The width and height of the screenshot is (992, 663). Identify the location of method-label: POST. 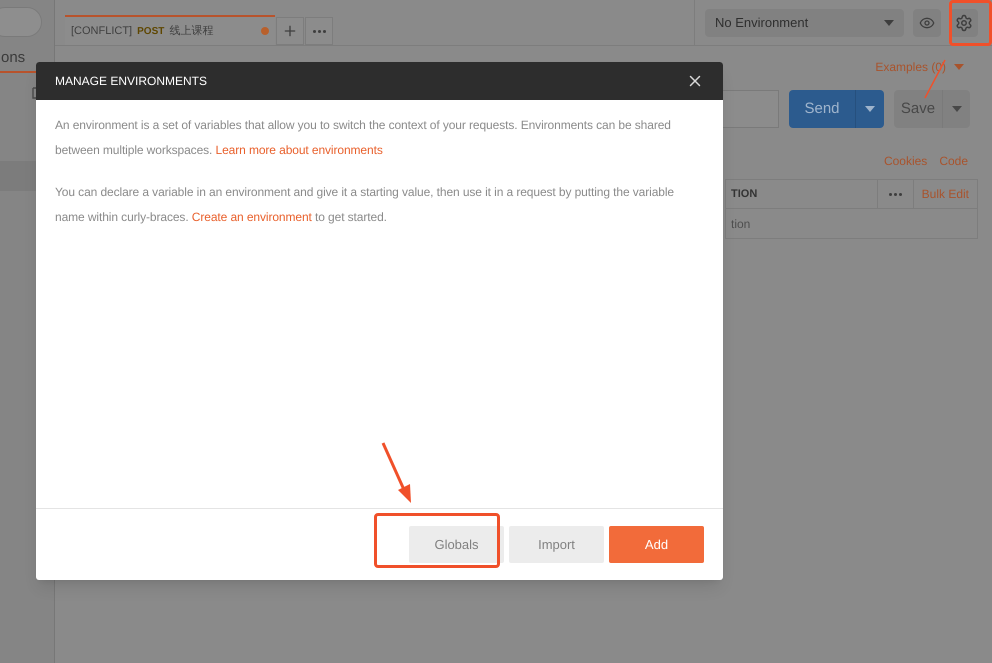
(150, 31).